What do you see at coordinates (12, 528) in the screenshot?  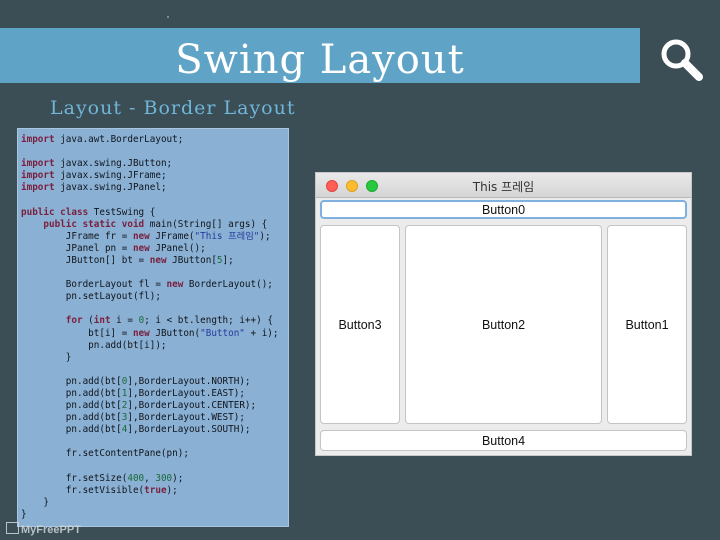 I see `watermark-logo-icon` at bounding box center [12, 528].